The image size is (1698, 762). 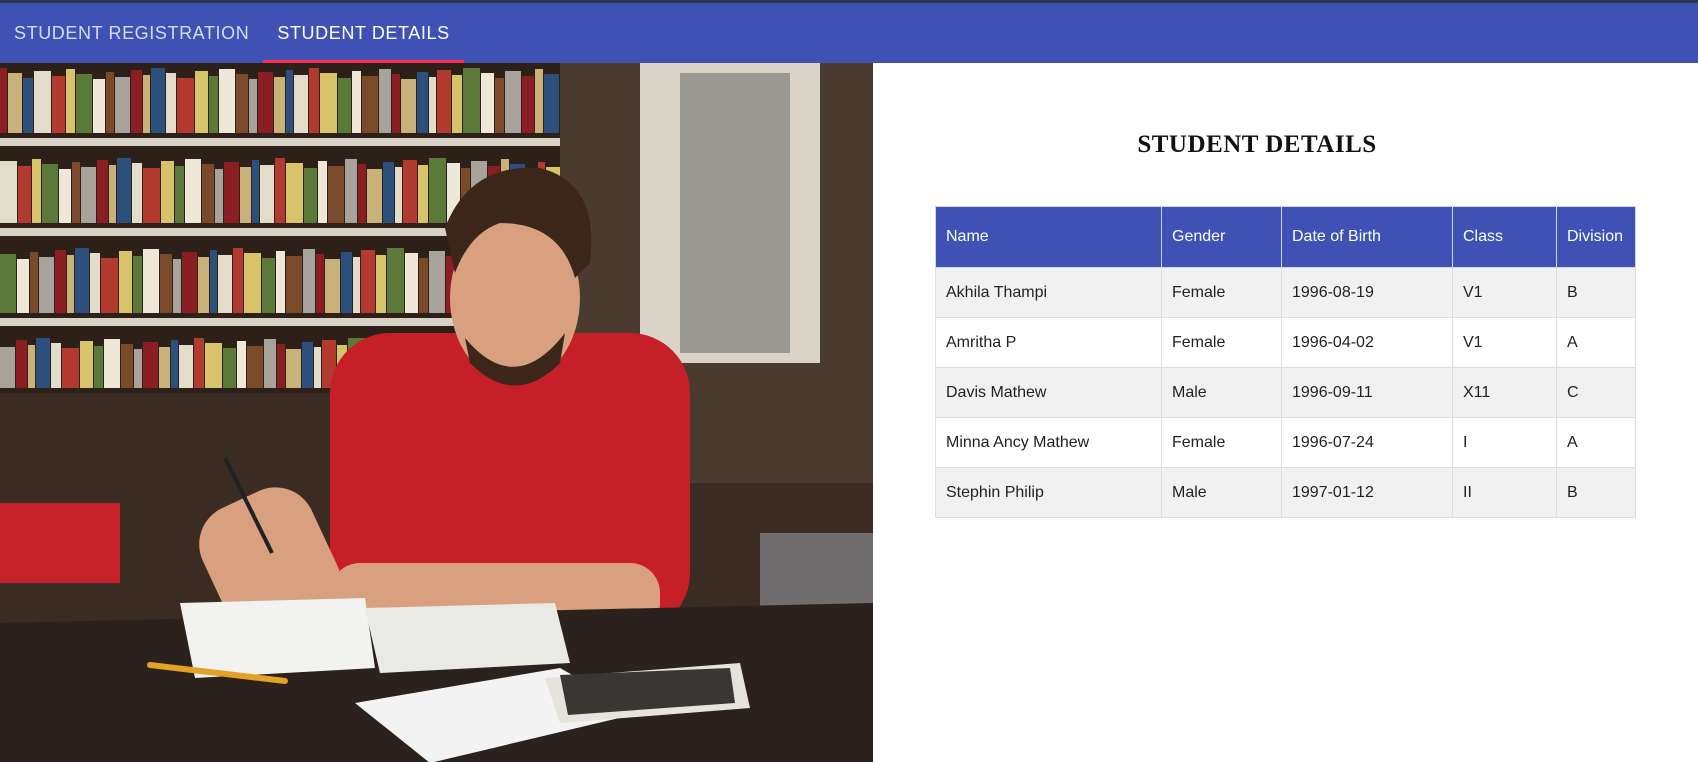 I want to click on tab-student-registration: STUDENT REGISTRATION, so click(x=131, y=33).